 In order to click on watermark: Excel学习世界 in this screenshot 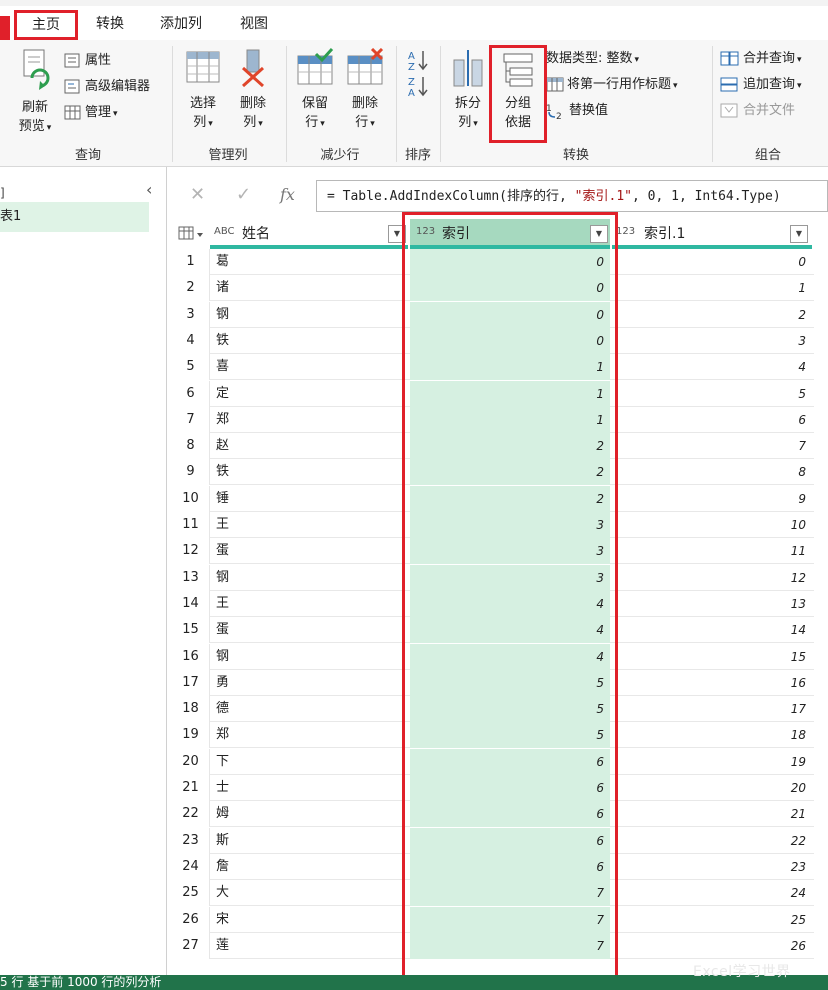, I will do `click(742, 972)`.